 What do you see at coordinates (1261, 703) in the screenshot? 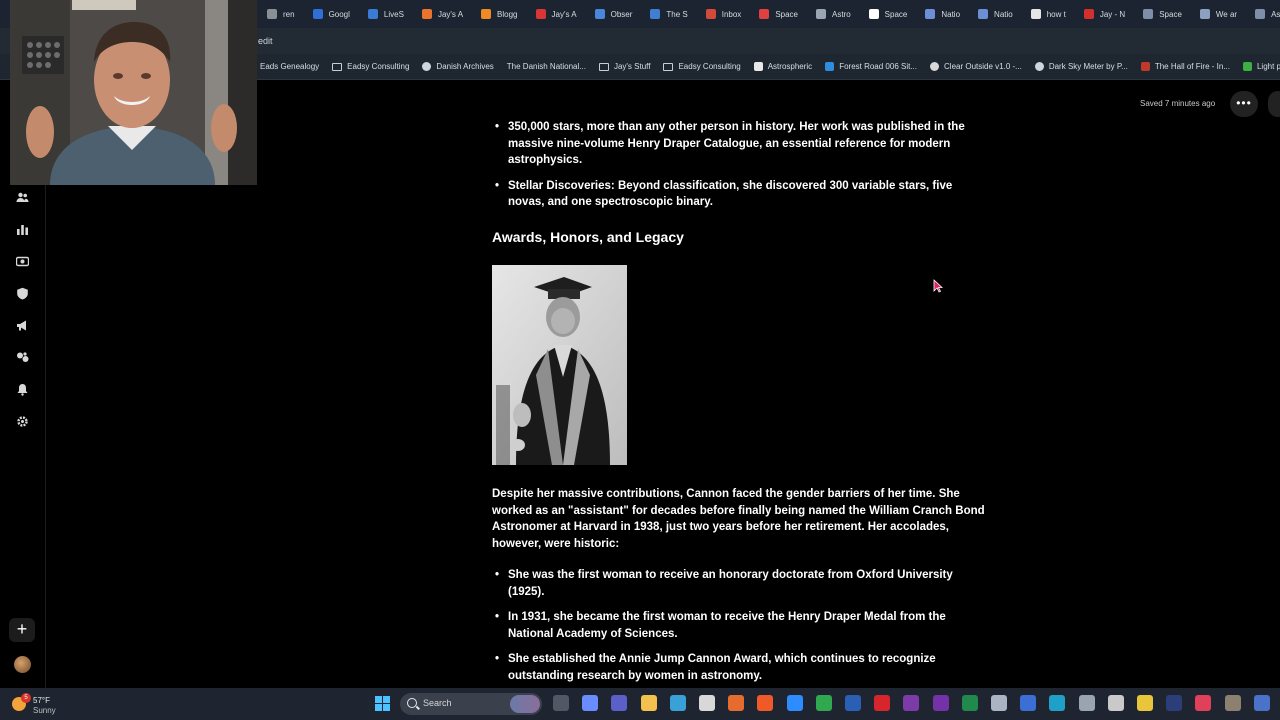
I see `app-monitor-icon` at bounding box center [1261, 703].